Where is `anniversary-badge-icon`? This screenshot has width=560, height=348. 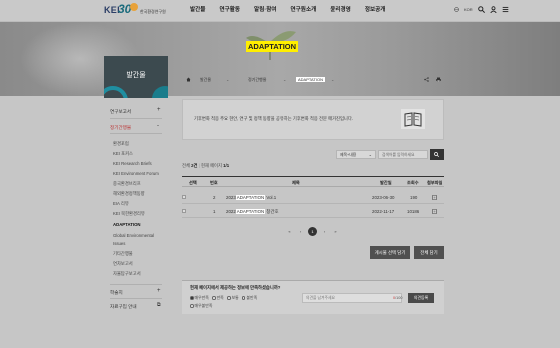
anniversary-badge-icon is located at coordinates (134, 7).